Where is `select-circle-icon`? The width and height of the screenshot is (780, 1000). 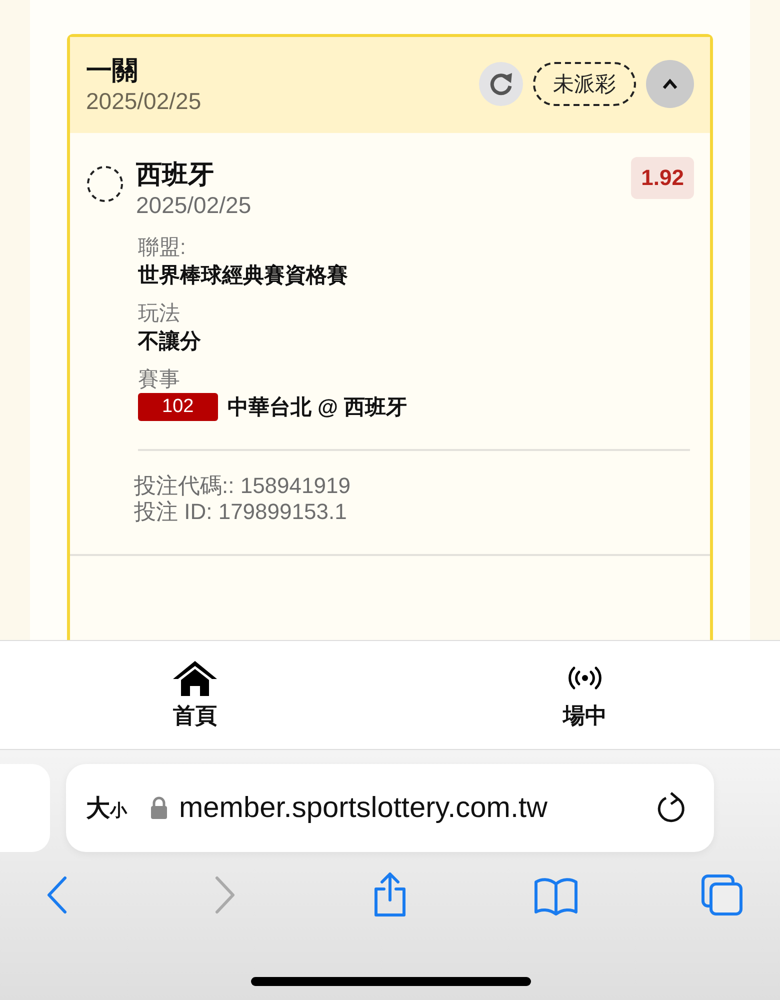
select-circle-icon is located at coordinates (105, 184).